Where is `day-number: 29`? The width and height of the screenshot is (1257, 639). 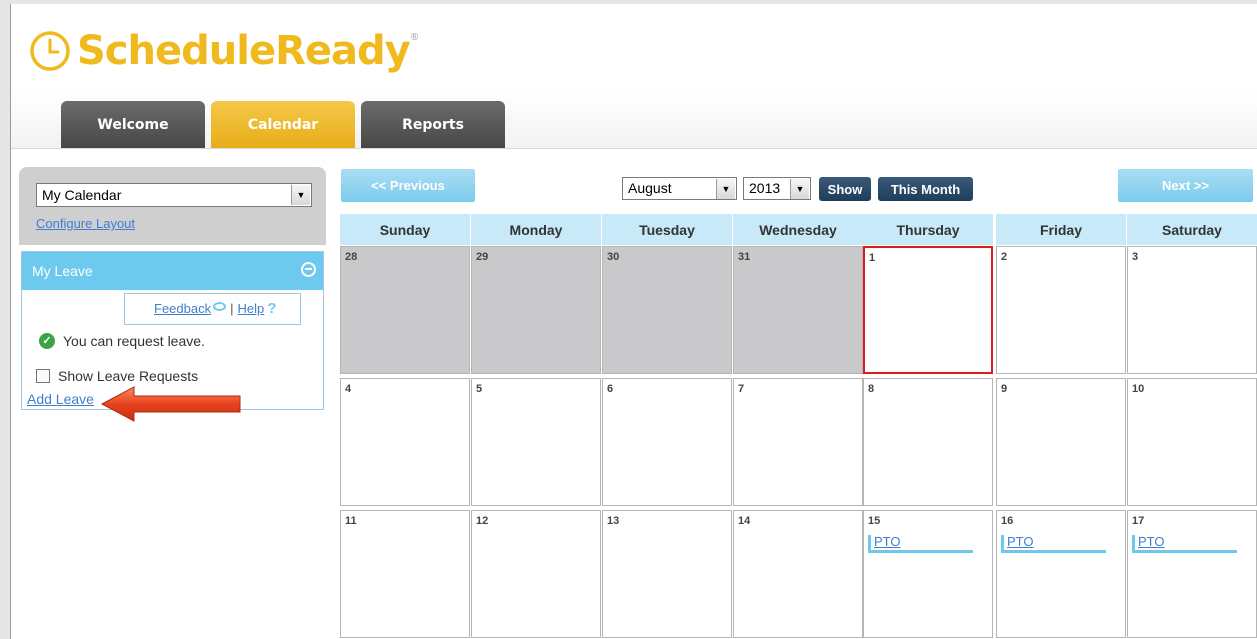 day-number: 29 is located at coordinates (482, 257).